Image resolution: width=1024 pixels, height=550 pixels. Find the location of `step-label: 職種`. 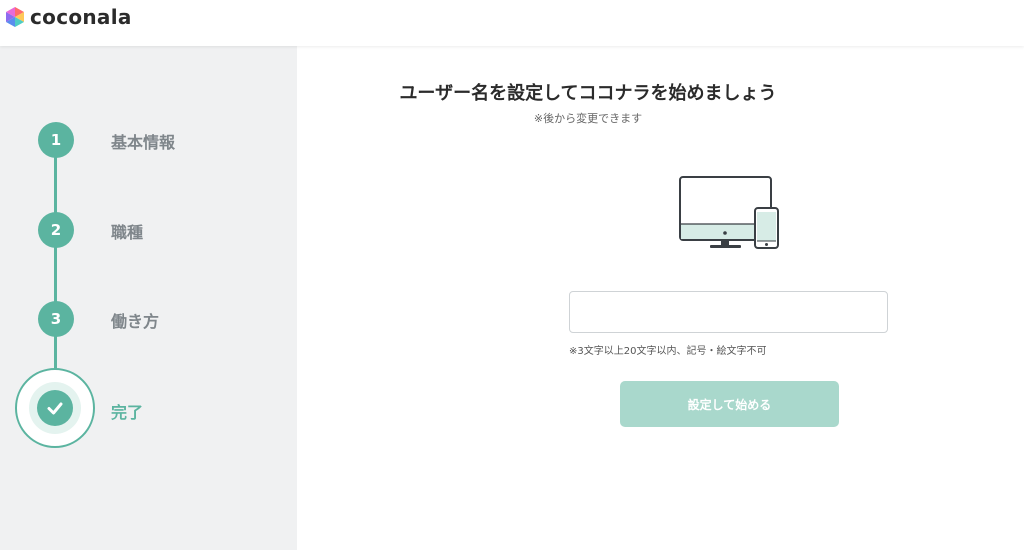

step-label: 職種 is located at coordinates (127, 232).